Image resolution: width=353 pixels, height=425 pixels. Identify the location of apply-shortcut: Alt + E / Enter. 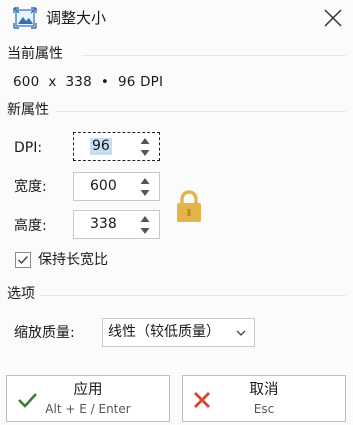
(88, 409).